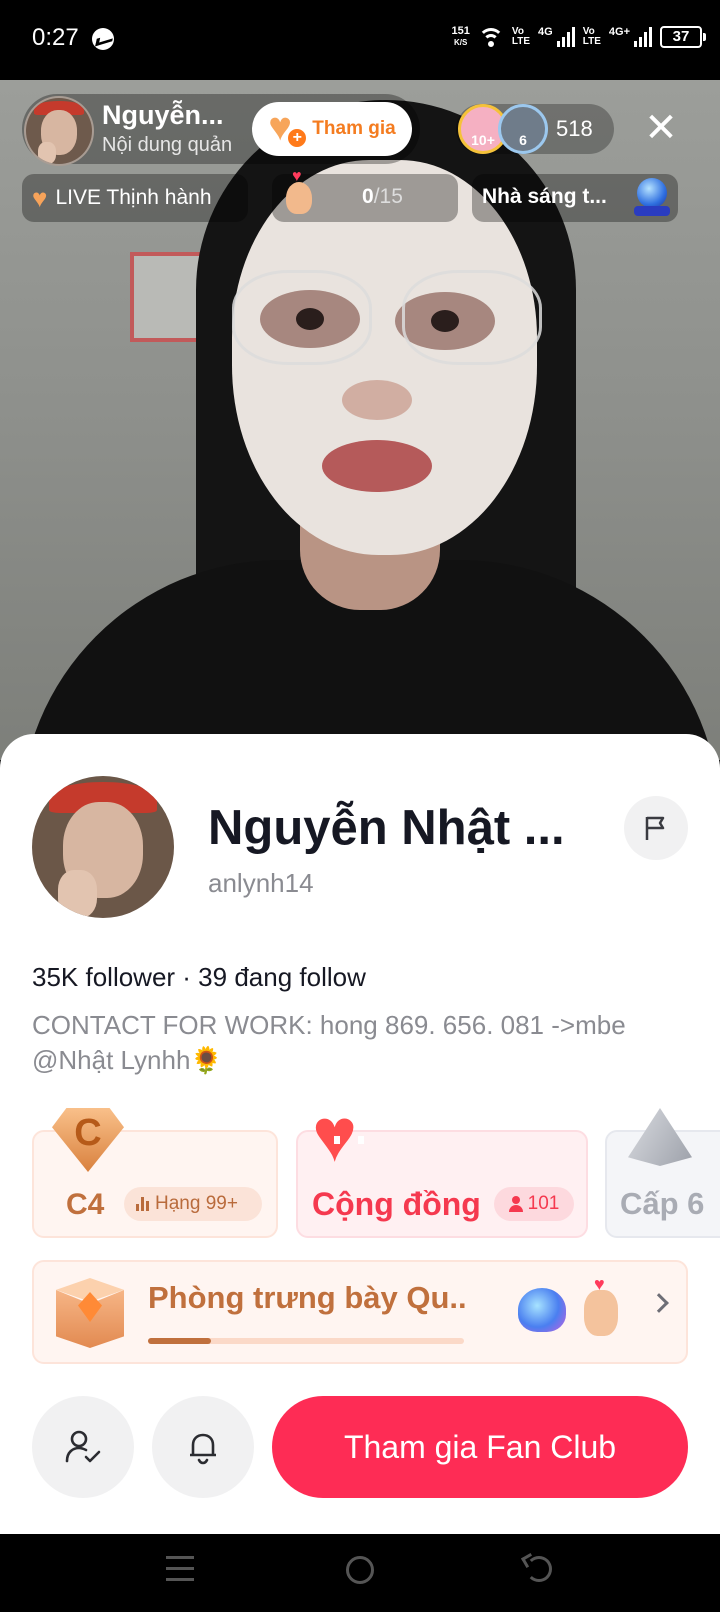  I want to click on flag-icon, so click(655, 828).